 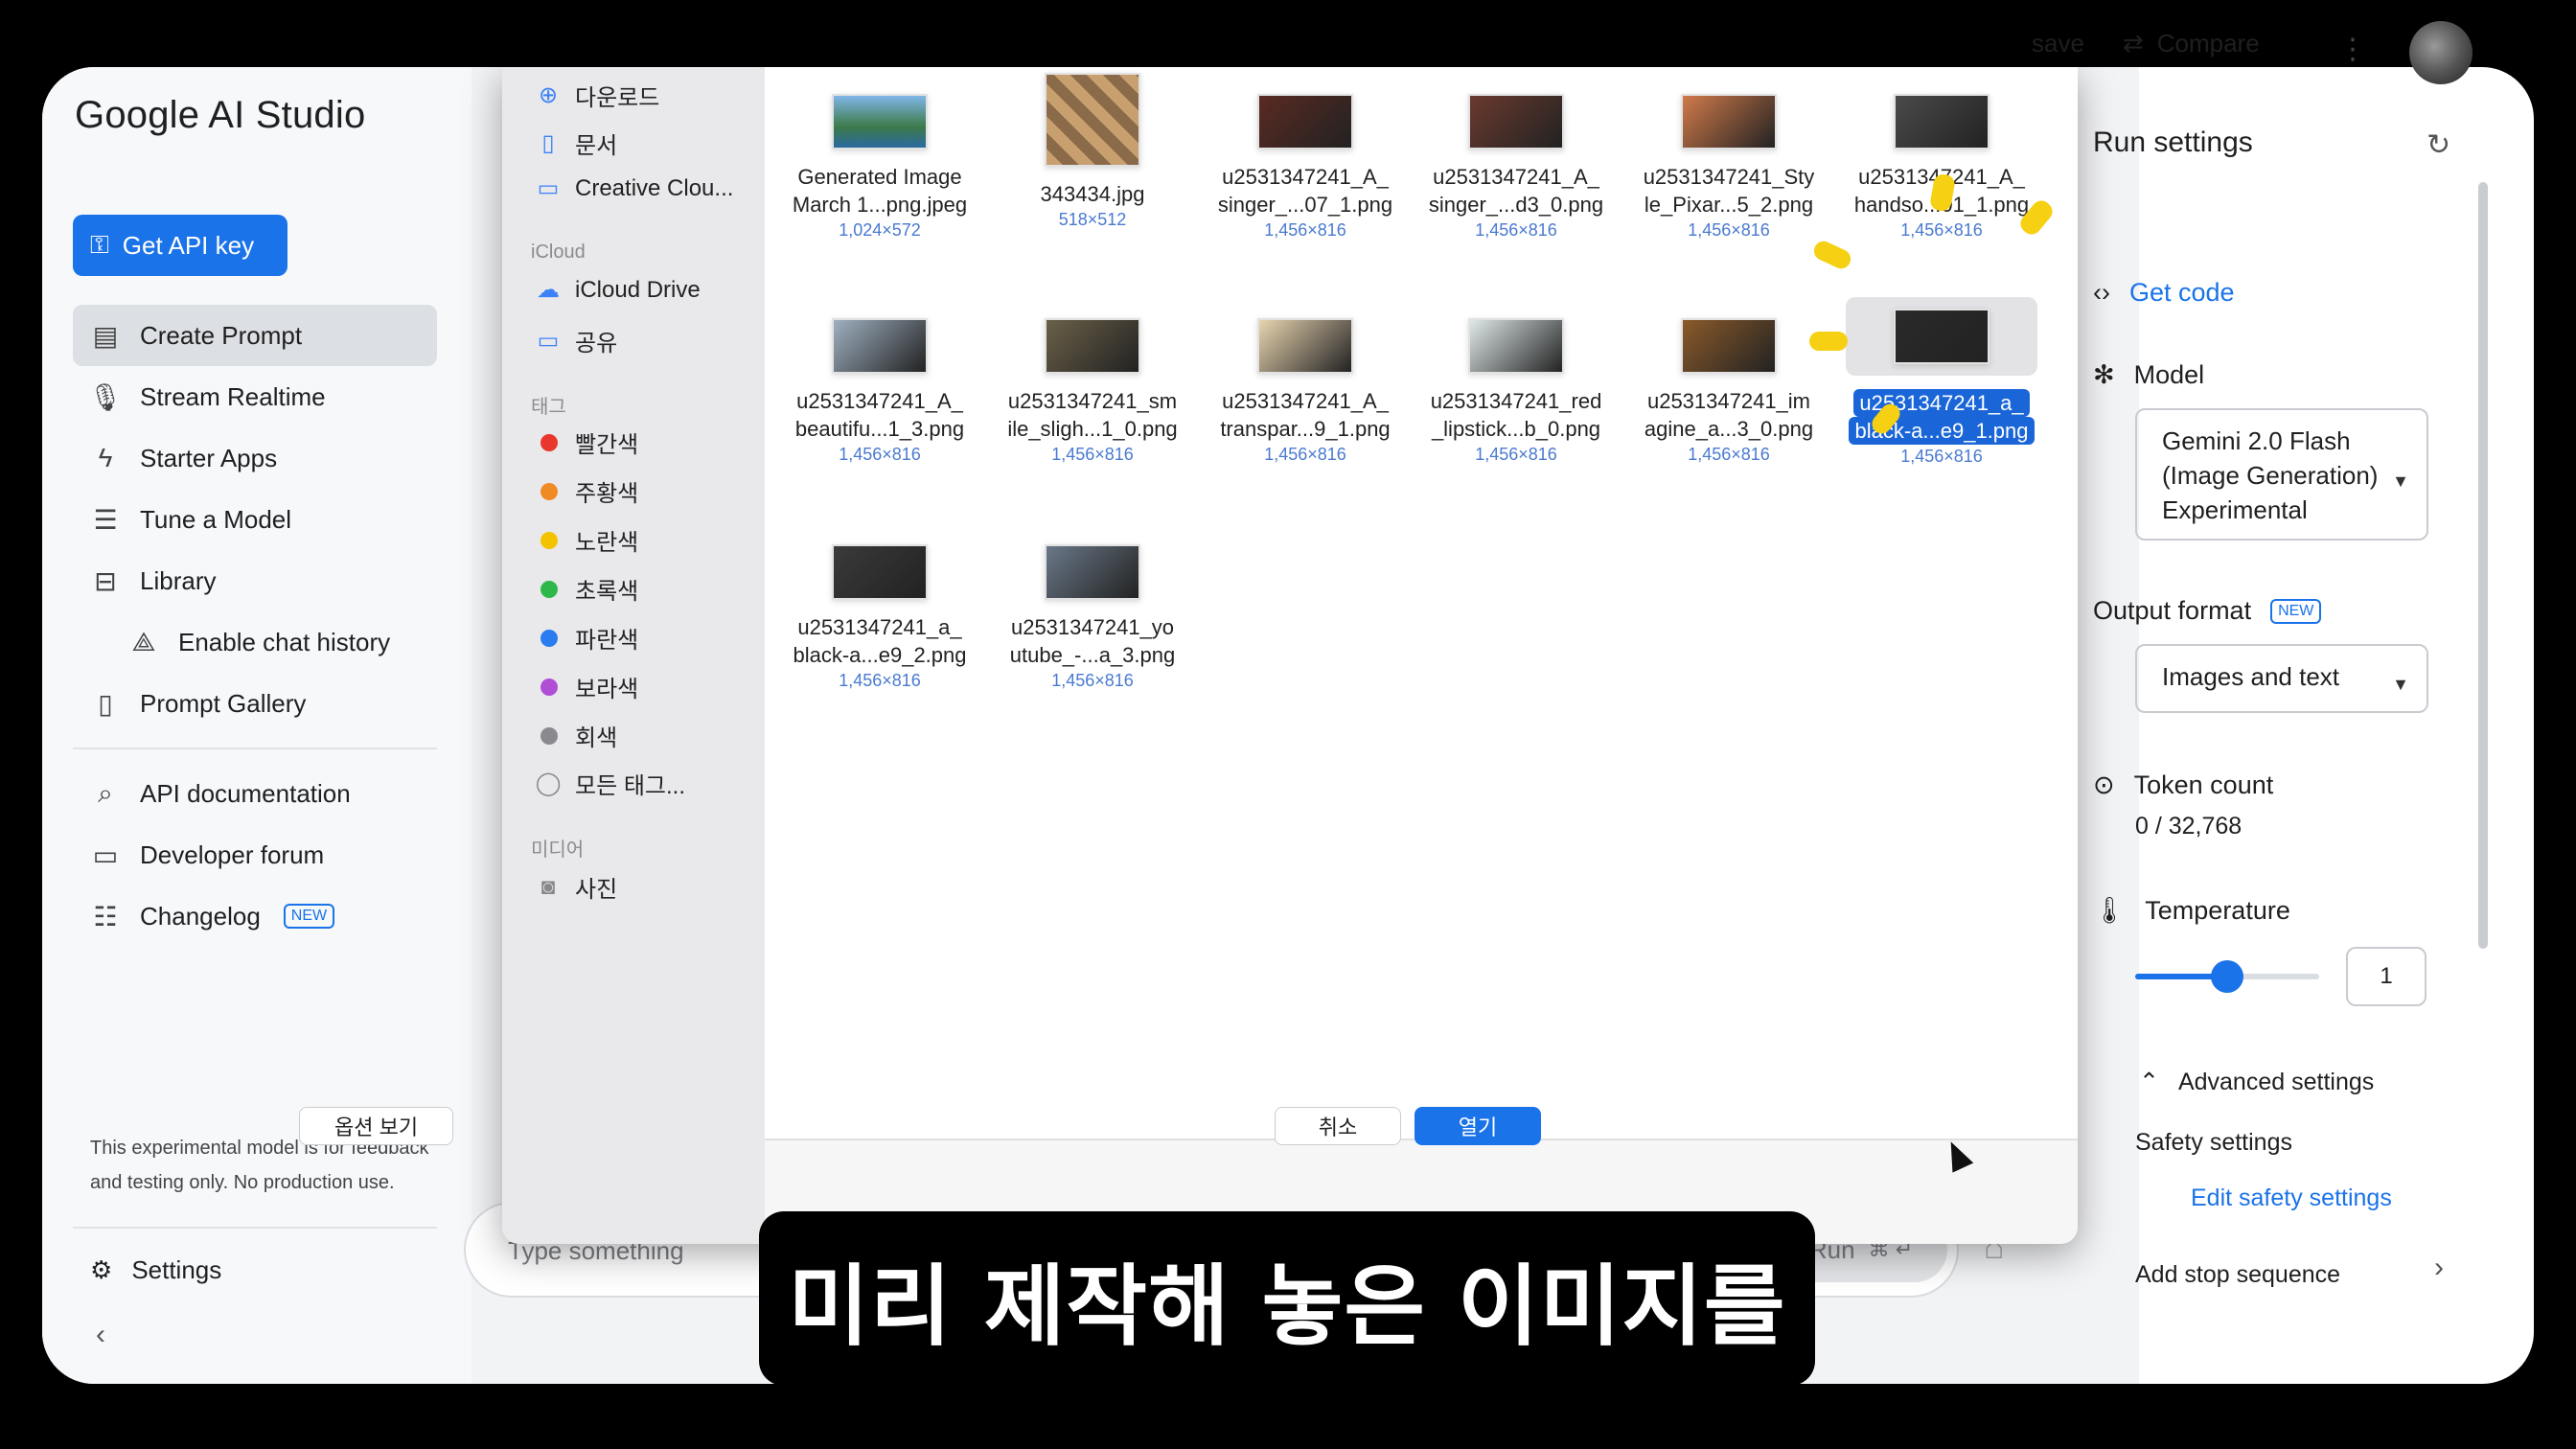 What do you see at coordinates (586, 638) in the screenshot?
I see `tag-item: 파란색` at bounding box center [586, 638].